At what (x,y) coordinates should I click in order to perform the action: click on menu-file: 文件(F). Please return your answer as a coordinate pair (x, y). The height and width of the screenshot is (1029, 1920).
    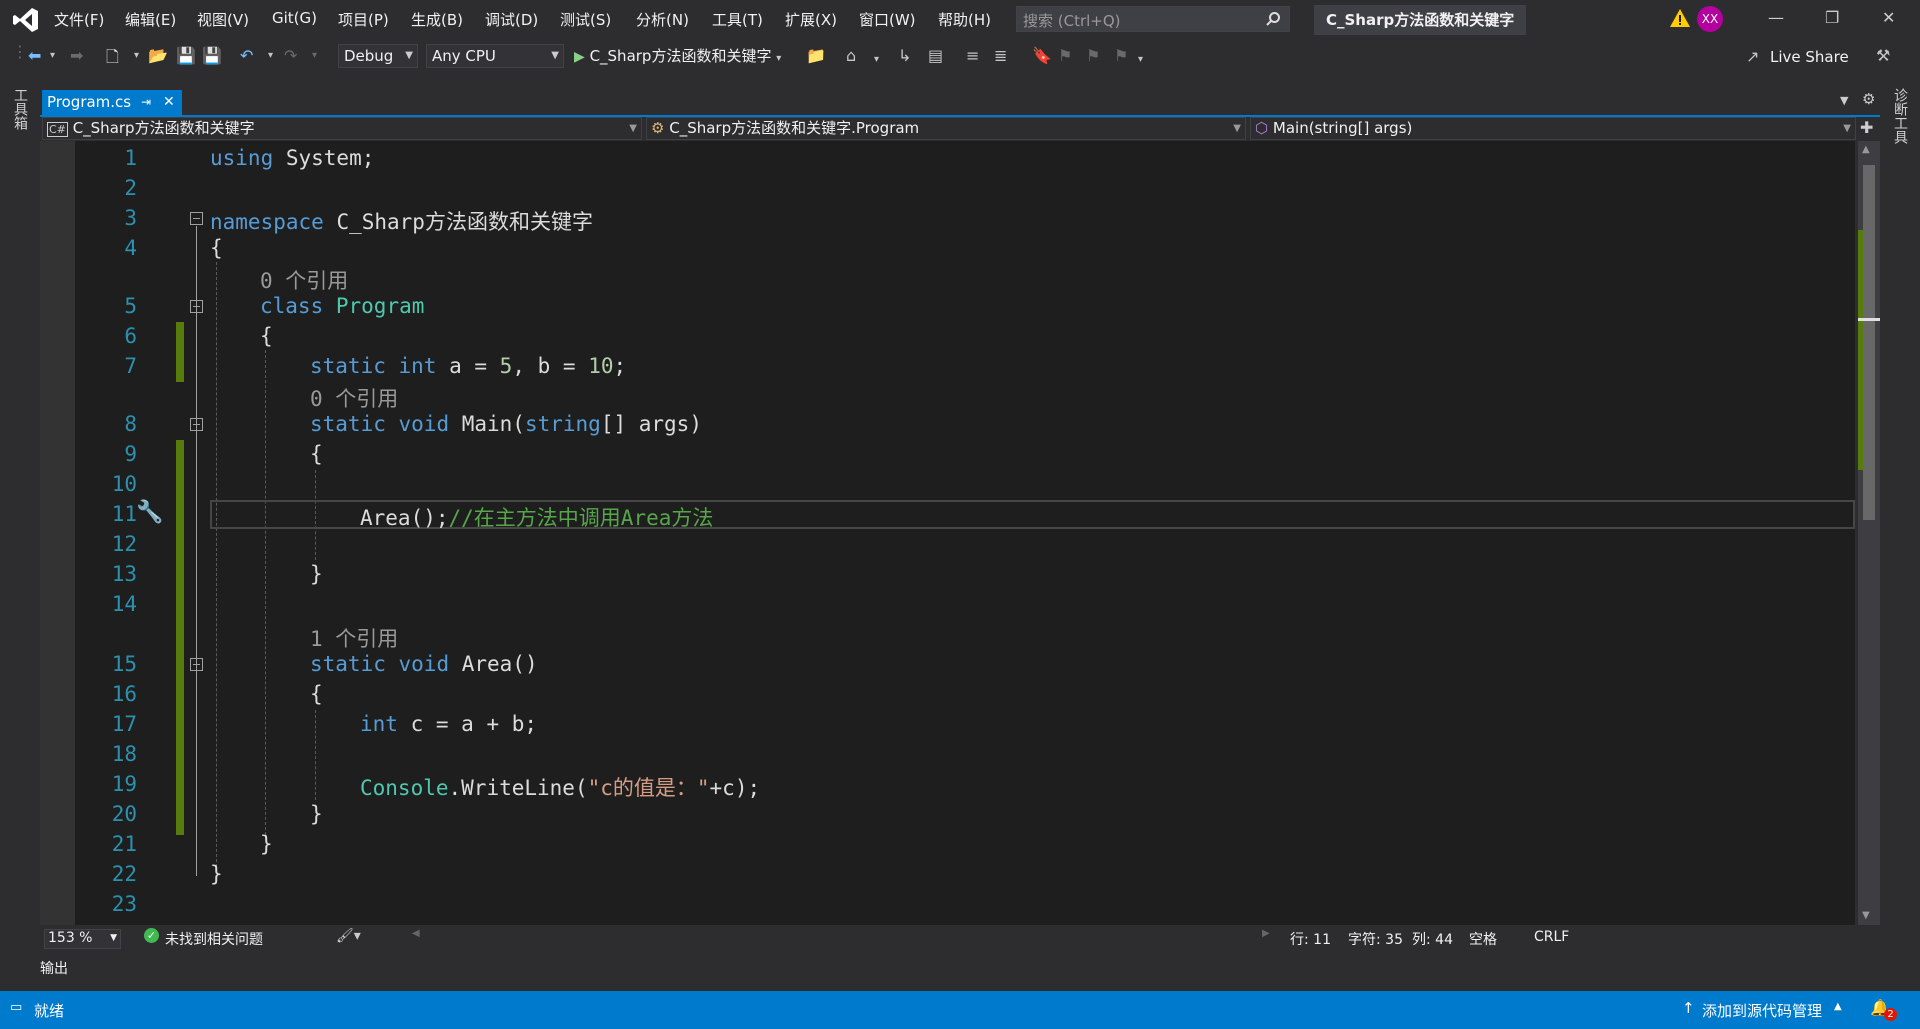
    Looking at the image, I should click on (79, 19).